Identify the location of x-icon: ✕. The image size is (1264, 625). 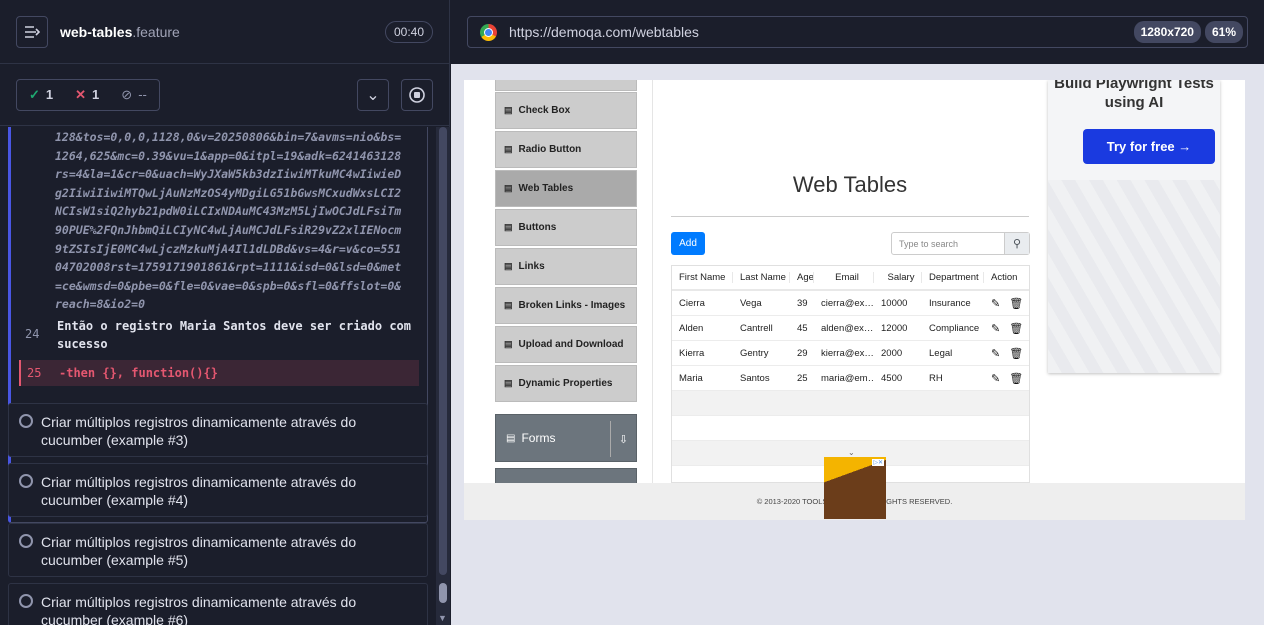
(81, 94).